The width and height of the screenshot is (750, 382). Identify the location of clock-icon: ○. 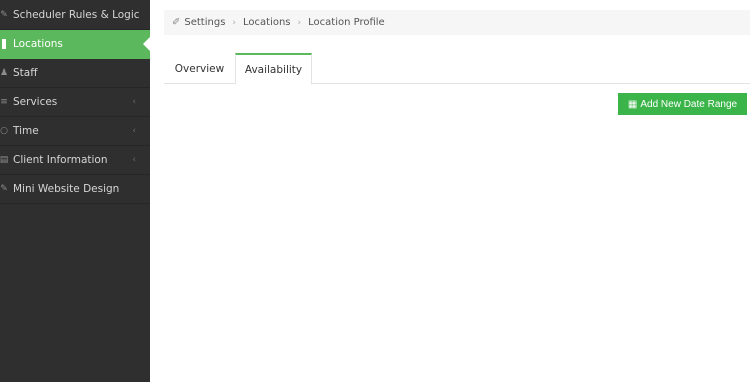
(4, 131).